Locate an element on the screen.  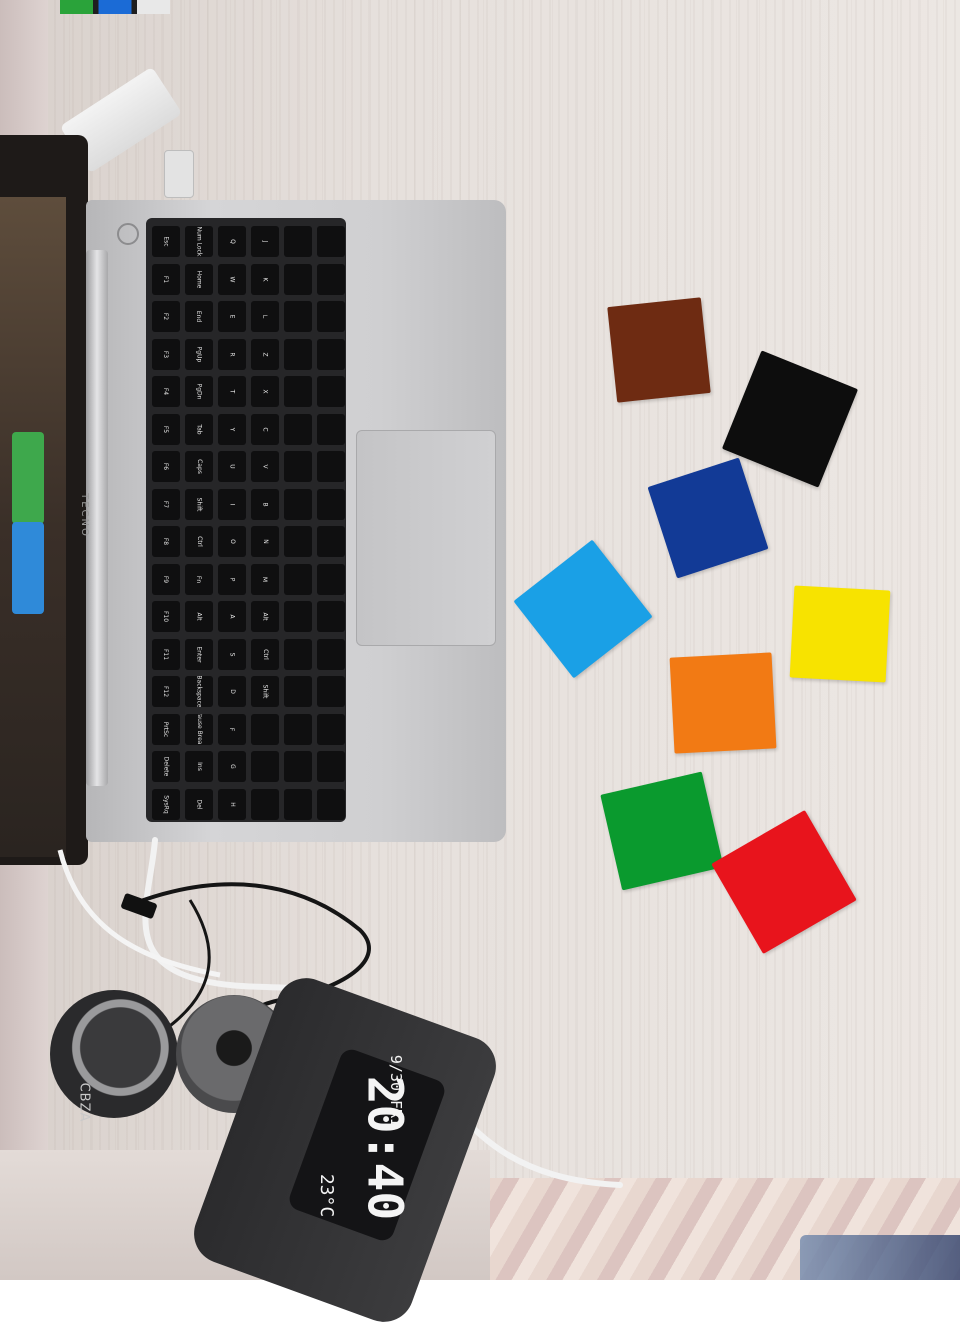
clock-temperature: 23°C is located at coordinates (327, 1195).